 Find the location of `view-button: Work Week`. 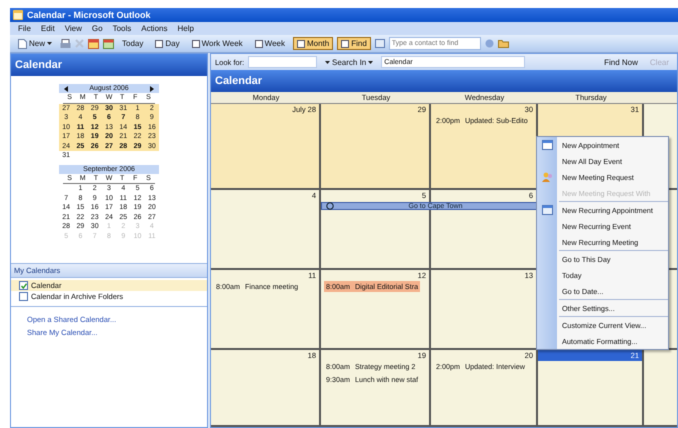

view-button: Work Week is located at coordinates (217, 43).